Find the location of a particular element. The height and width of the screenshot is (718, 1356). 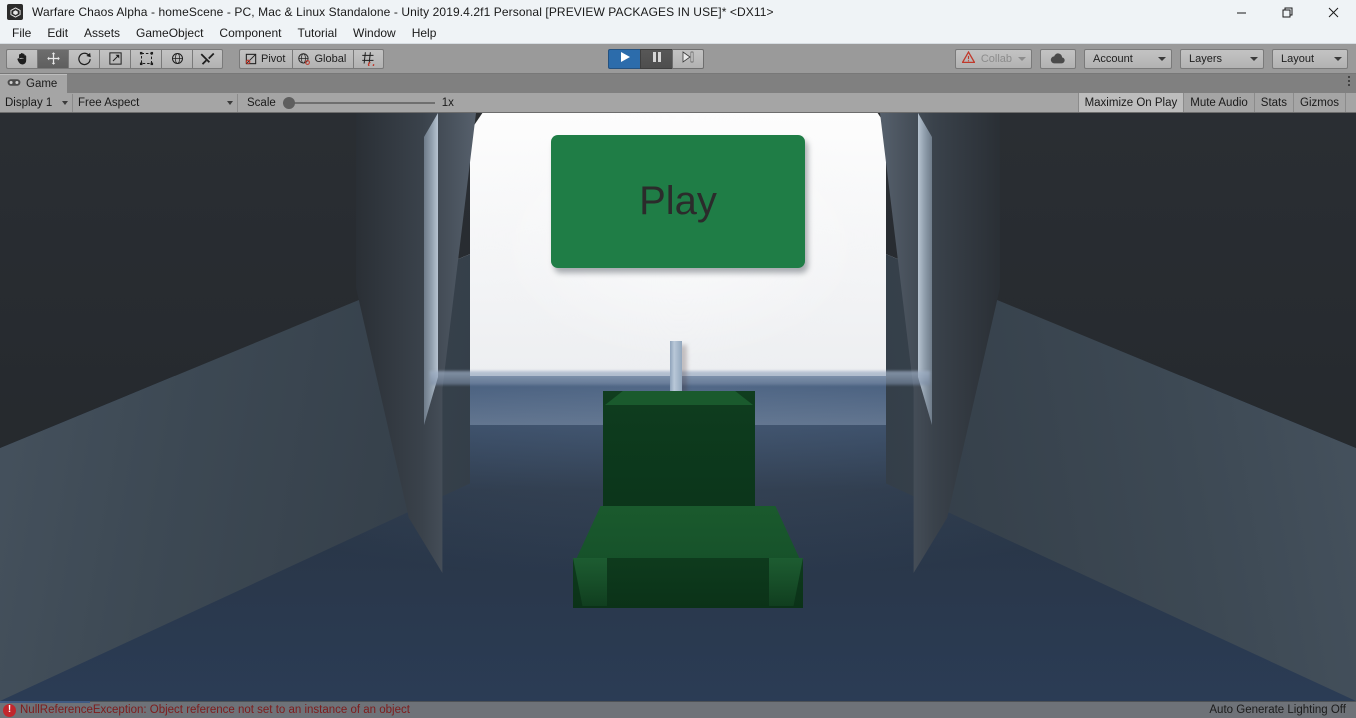

step-icon is located at coordinates (688, 59).